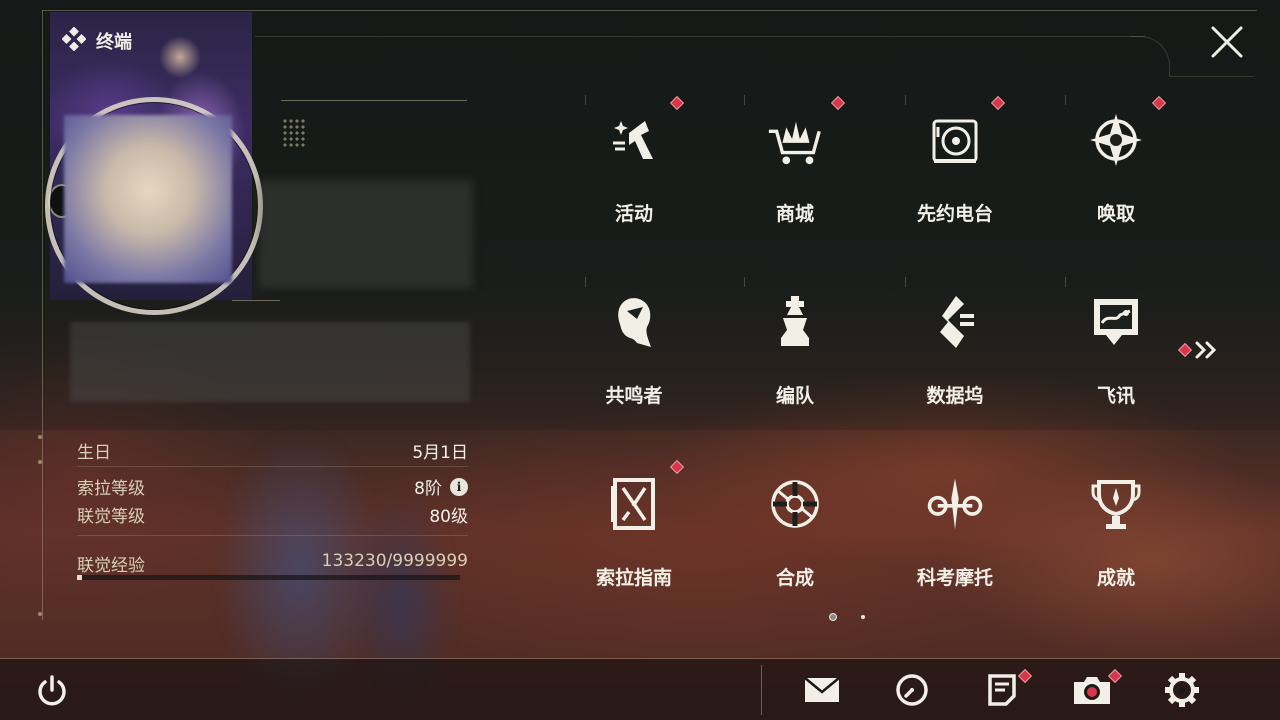 The image size is (1280, 720). I want to click on avatar, so click(148, 199).